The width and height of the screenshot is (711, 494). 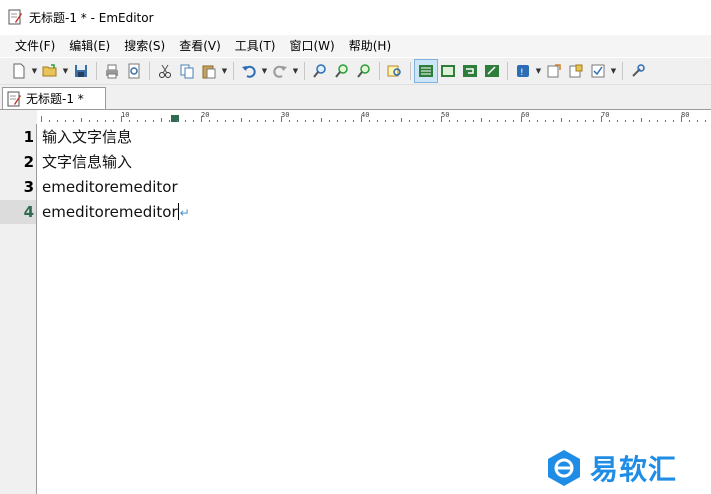 What do you see at coordinates (613, 71) in the screenshot?
I see `customize-dropdown-chevron-icon: ▼` at bounding box center [613, 71].